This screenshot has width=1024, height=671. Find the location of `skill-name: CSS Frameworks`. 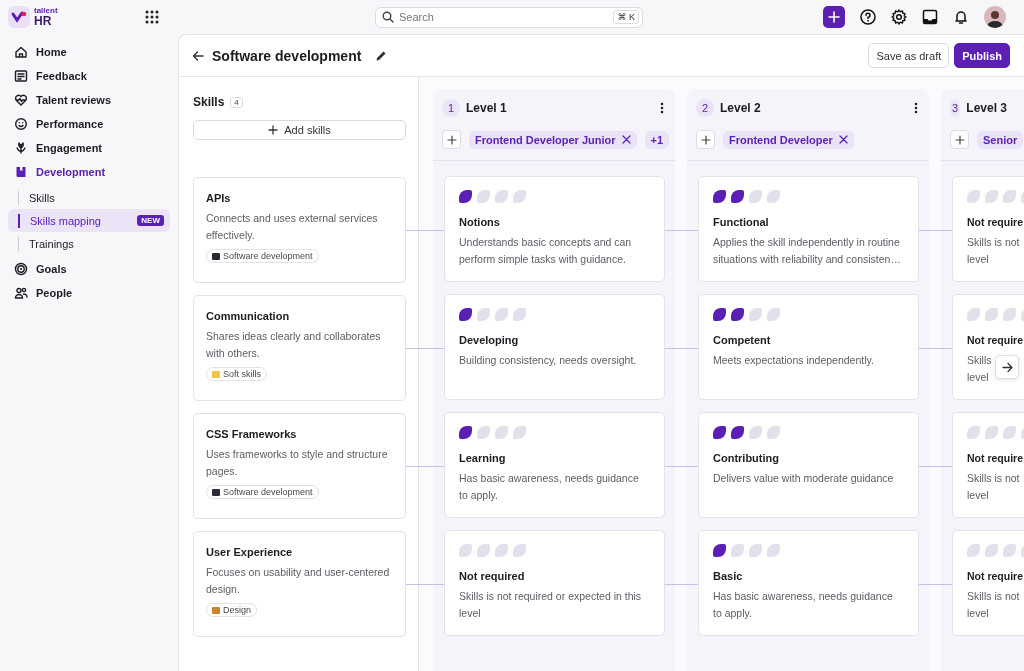

skill-name: CSS Frameworks is located at coordinates (252, 434).